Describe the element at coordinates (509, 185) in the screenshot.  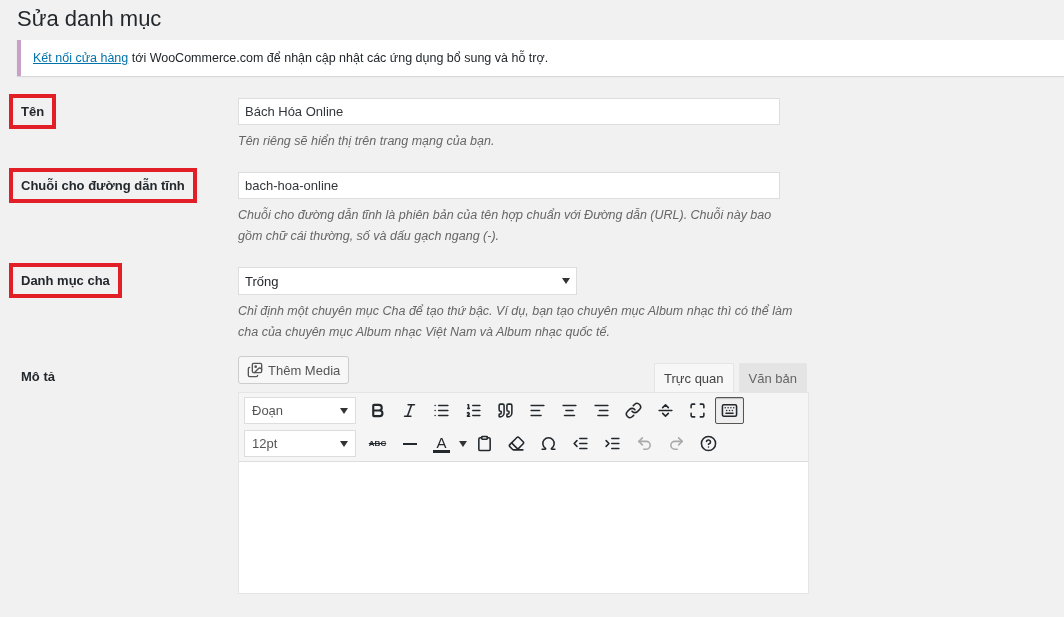
I see `text-input: bach-hoa-online` at that location.